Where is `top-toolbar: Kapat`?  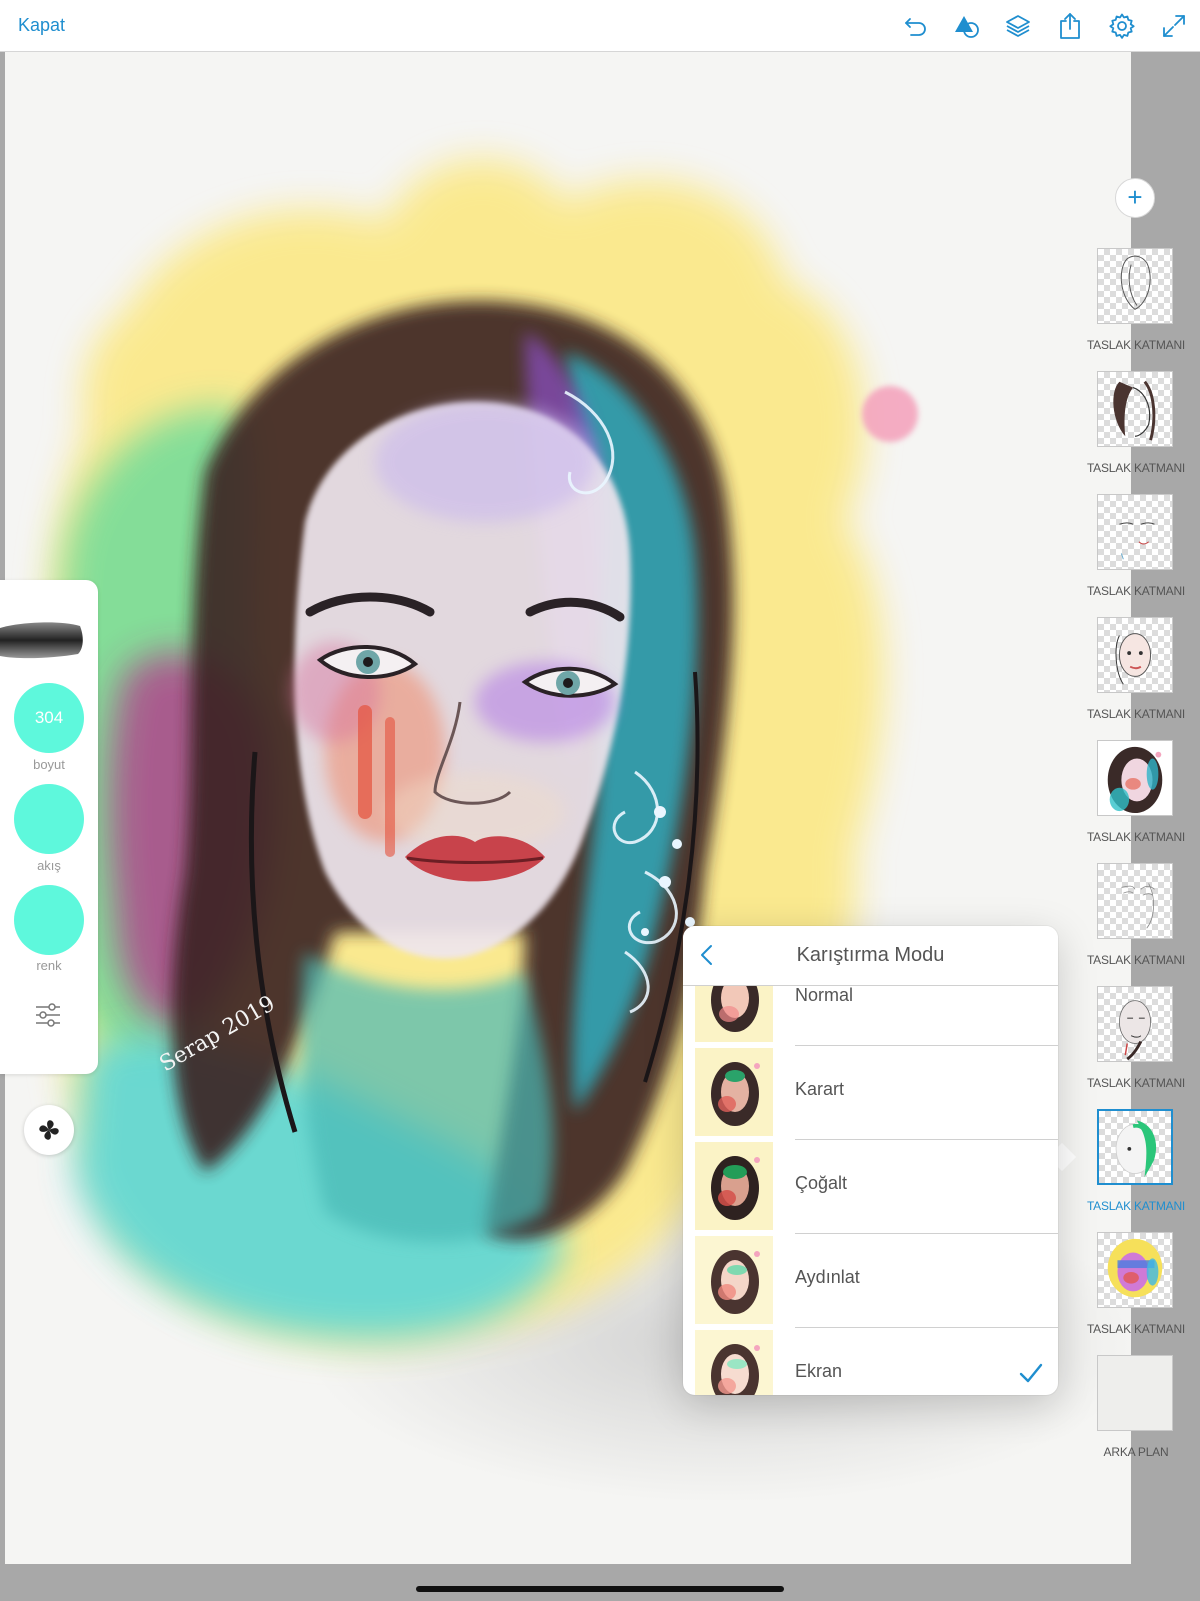
top-toolbar: Kapat is located at coordinates (600, 26).